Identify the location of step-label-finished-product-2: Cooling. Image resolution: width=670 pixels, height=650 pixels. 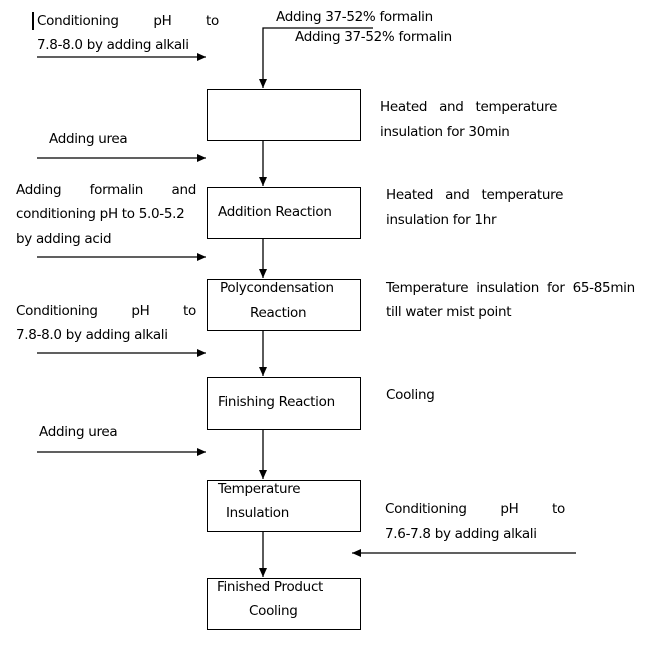
(273, 611).